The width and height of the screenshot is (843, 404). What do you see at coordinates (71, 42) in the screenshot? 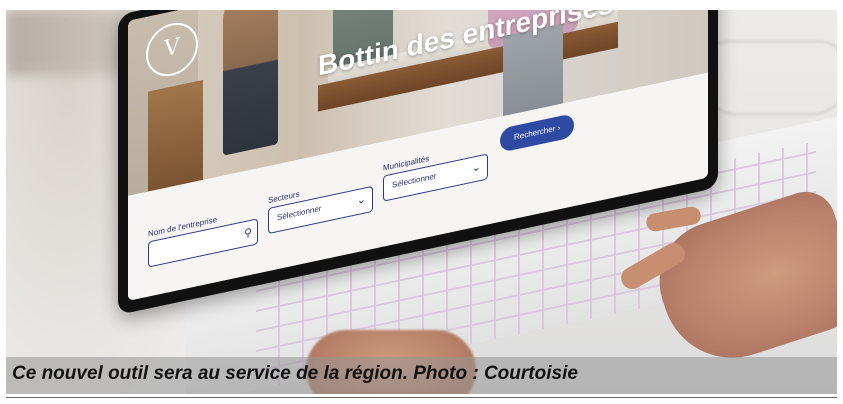
I see `background-shelf` at bounding box center [71, 42].